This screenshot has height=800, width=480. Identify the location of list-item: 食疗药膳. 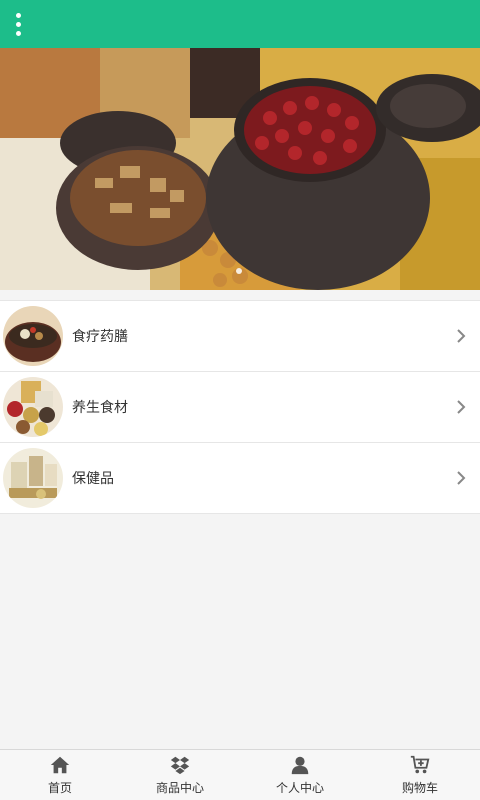
(240, 336).